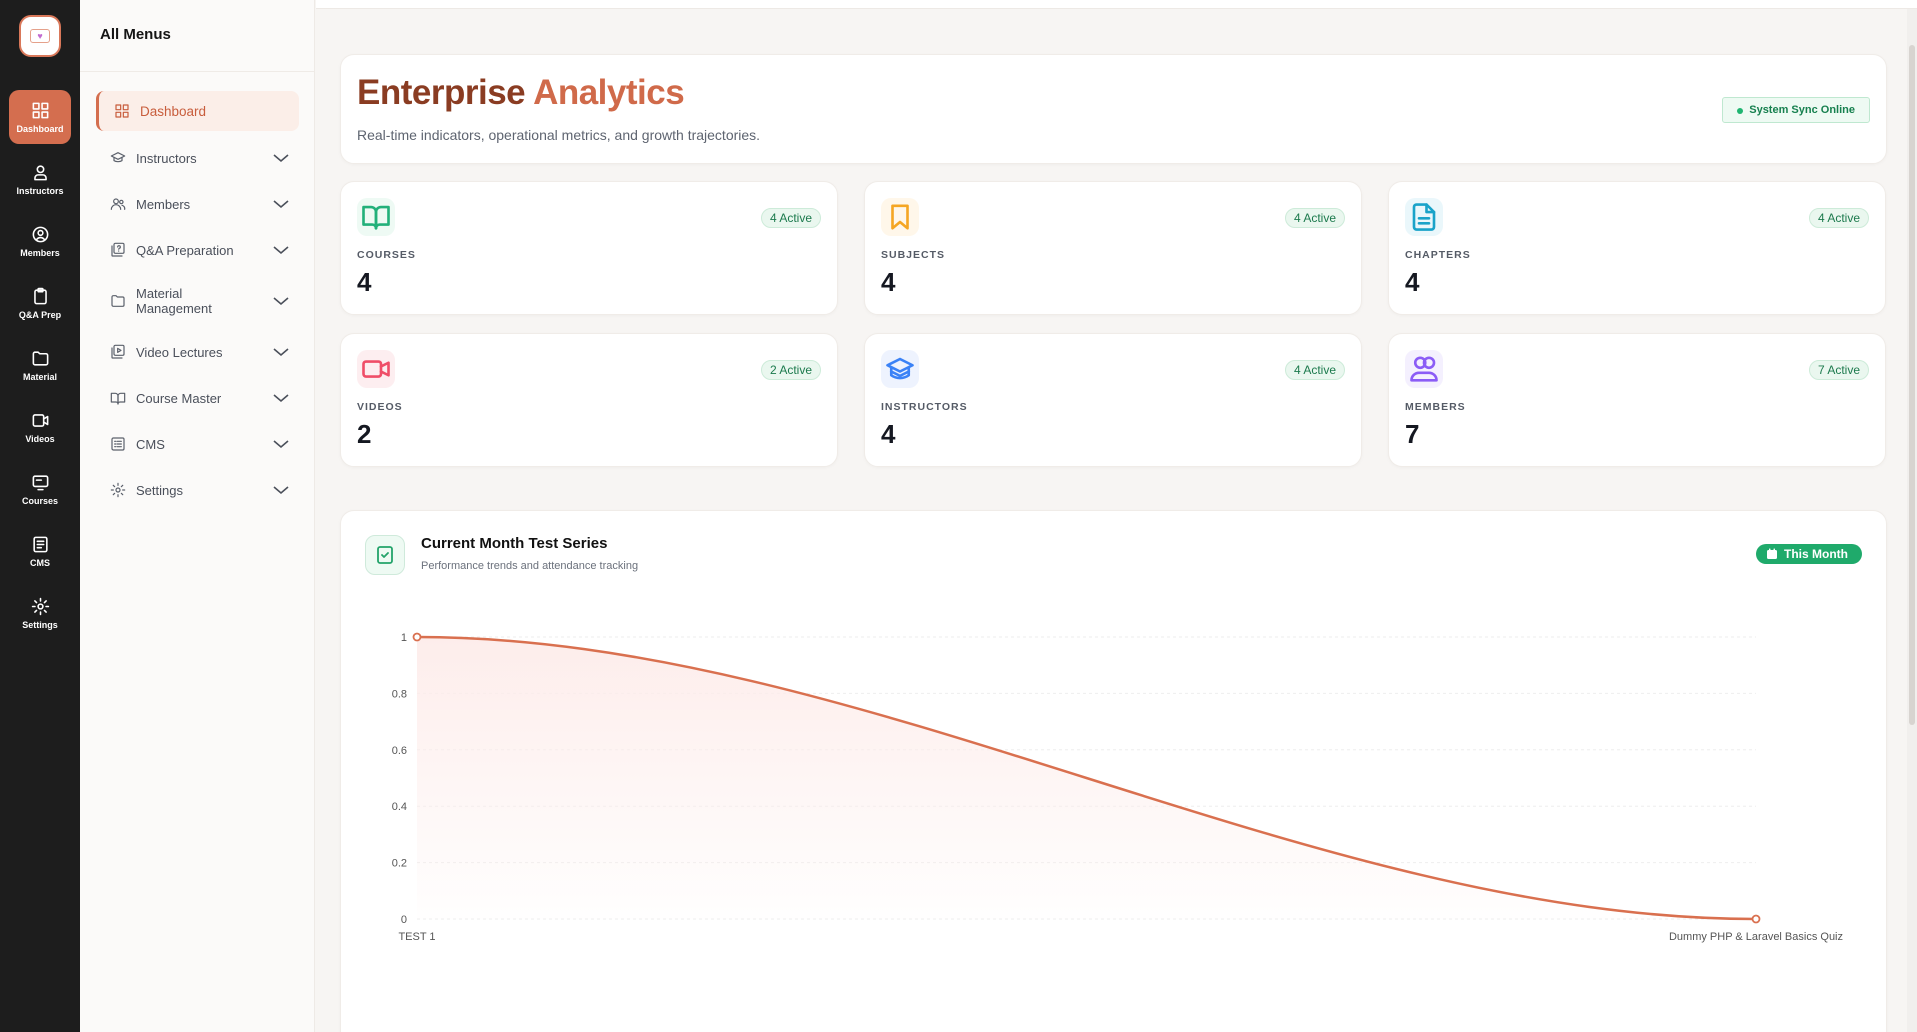  Describe the element at coordinates (399, 864) in the screenshot. I see `y-tick-label: 0.2` at that location.